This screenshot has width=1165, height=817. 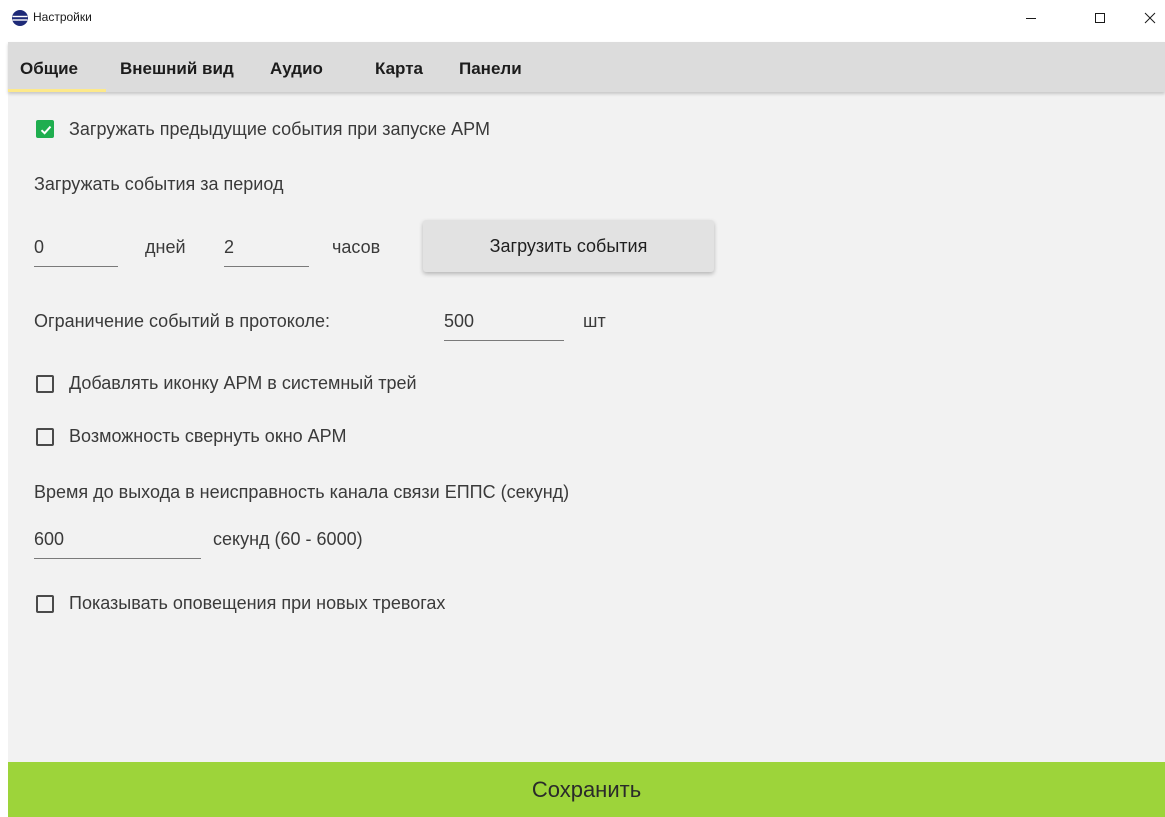 What do you see at coordinates (62, 17) in the screenshot?
I see `window-title: Настройки` at bounding box center [62, 17].